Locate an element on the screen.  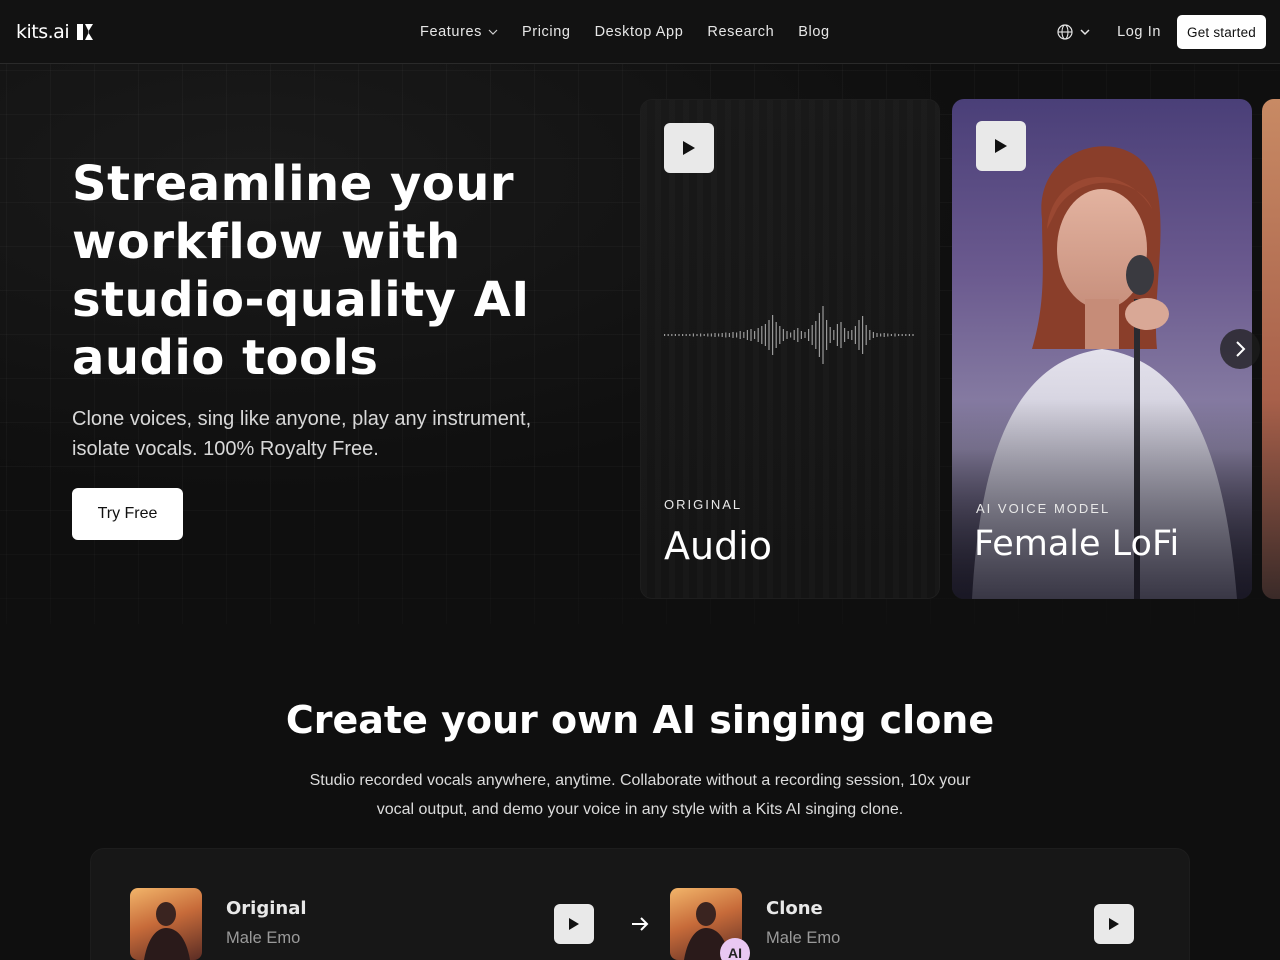
ai-badge: AI is located at coordinates (735, 949).